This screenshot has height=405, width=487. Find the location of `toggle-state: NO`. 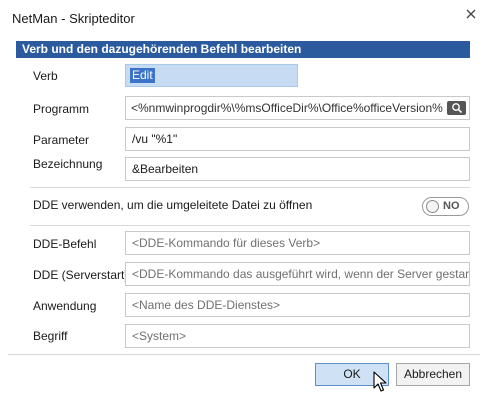

toggle-state: NO is located at coordinates (451, 206).